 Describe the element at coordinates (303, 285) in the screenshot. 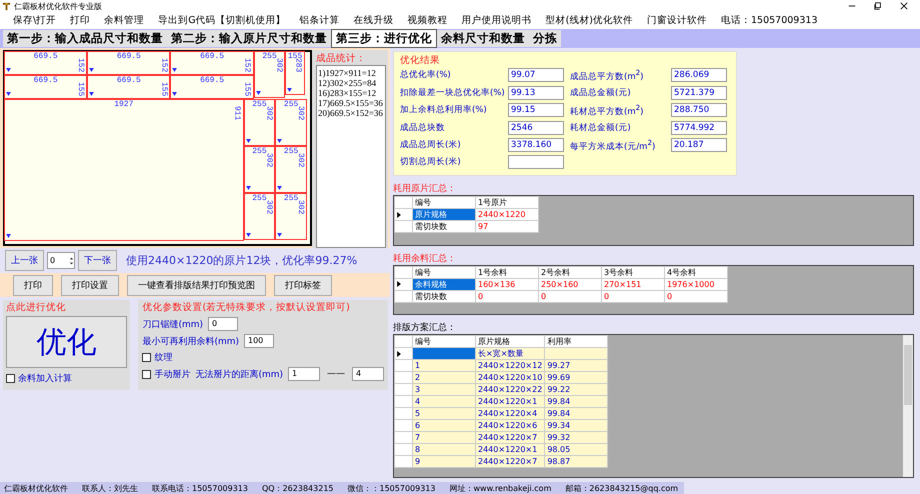

I see `print-button: 打印标签` at that location.